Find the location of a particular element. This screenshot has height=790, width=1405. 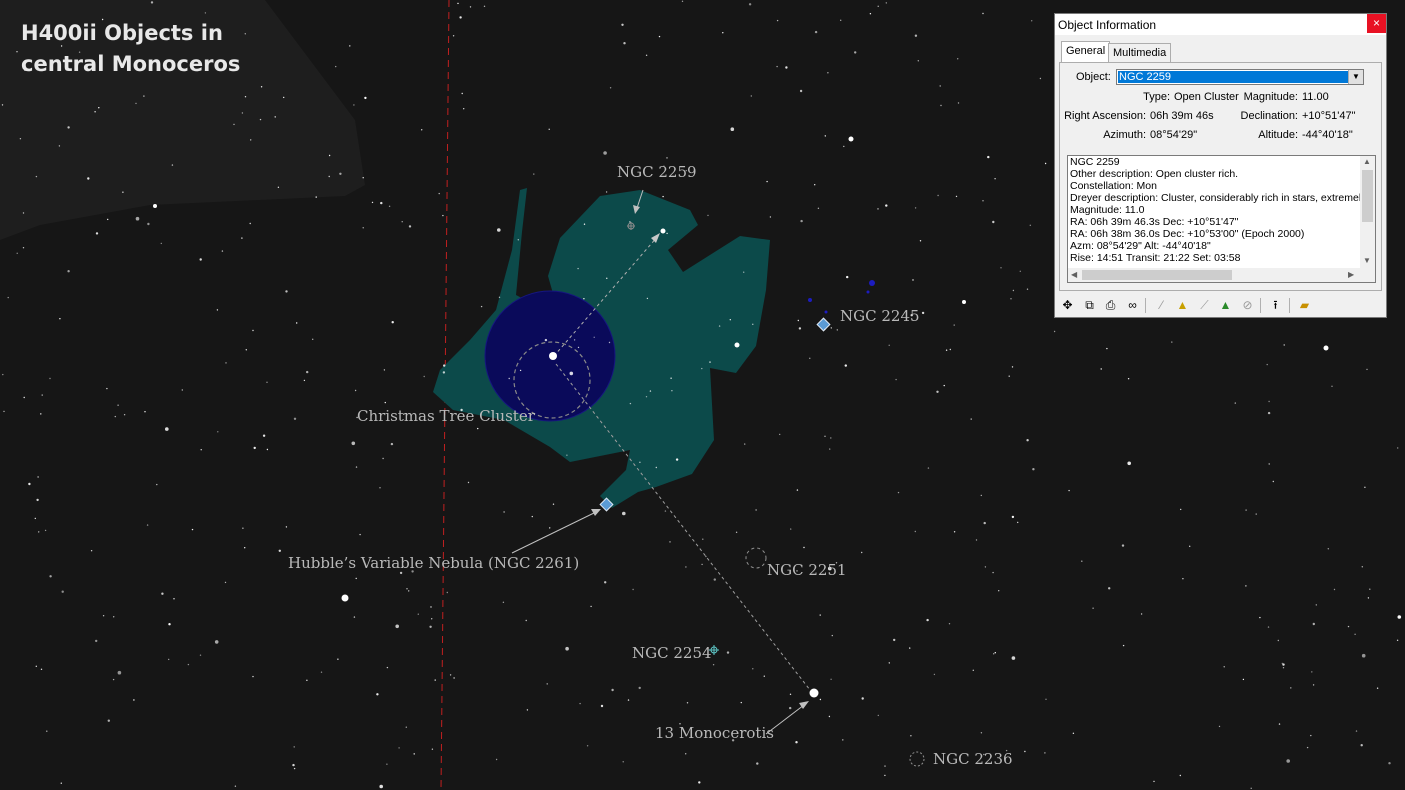

object-select: NGC 2259 ▼ is located at coordinates (1240, 77).